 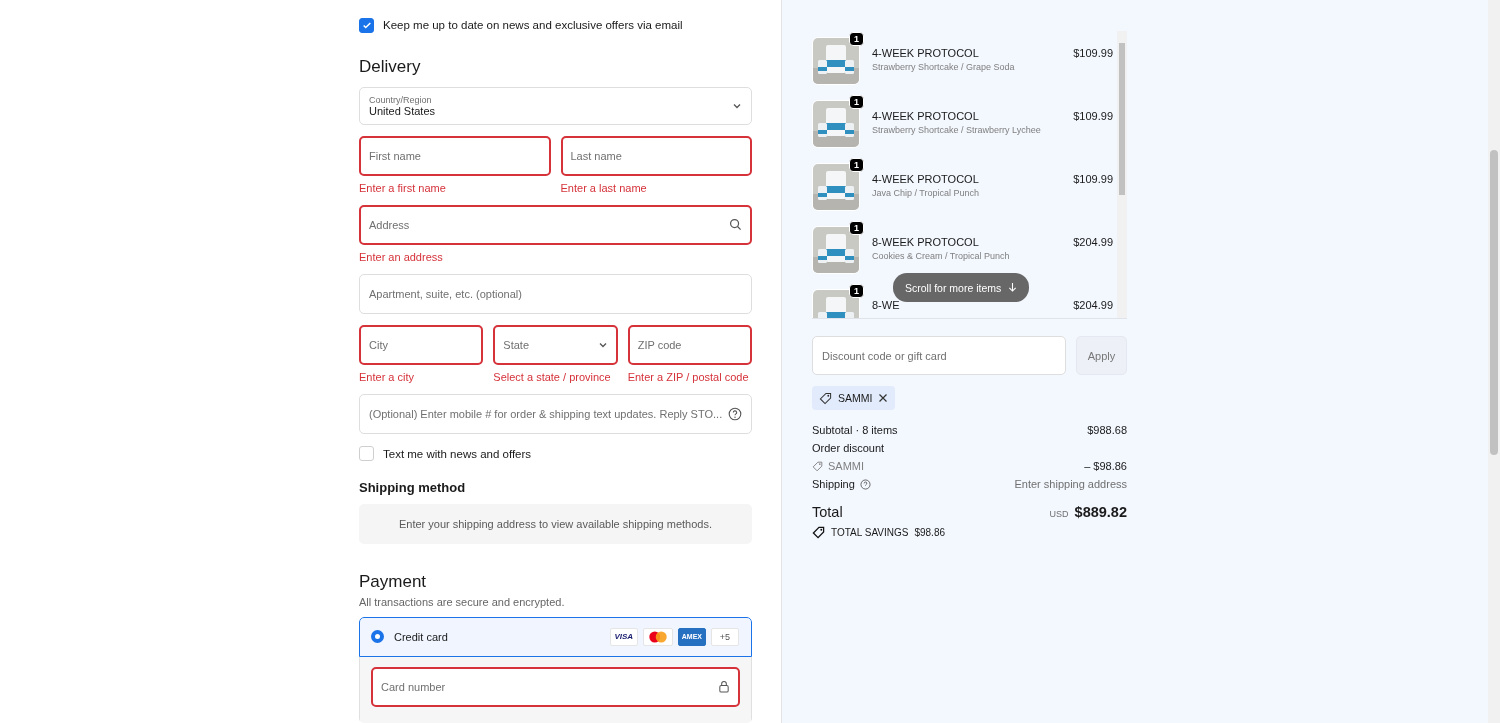 What do you see at coordinates (377, 637) in the screenshot?
I see `radio-button` at bounding box center [377, 637].